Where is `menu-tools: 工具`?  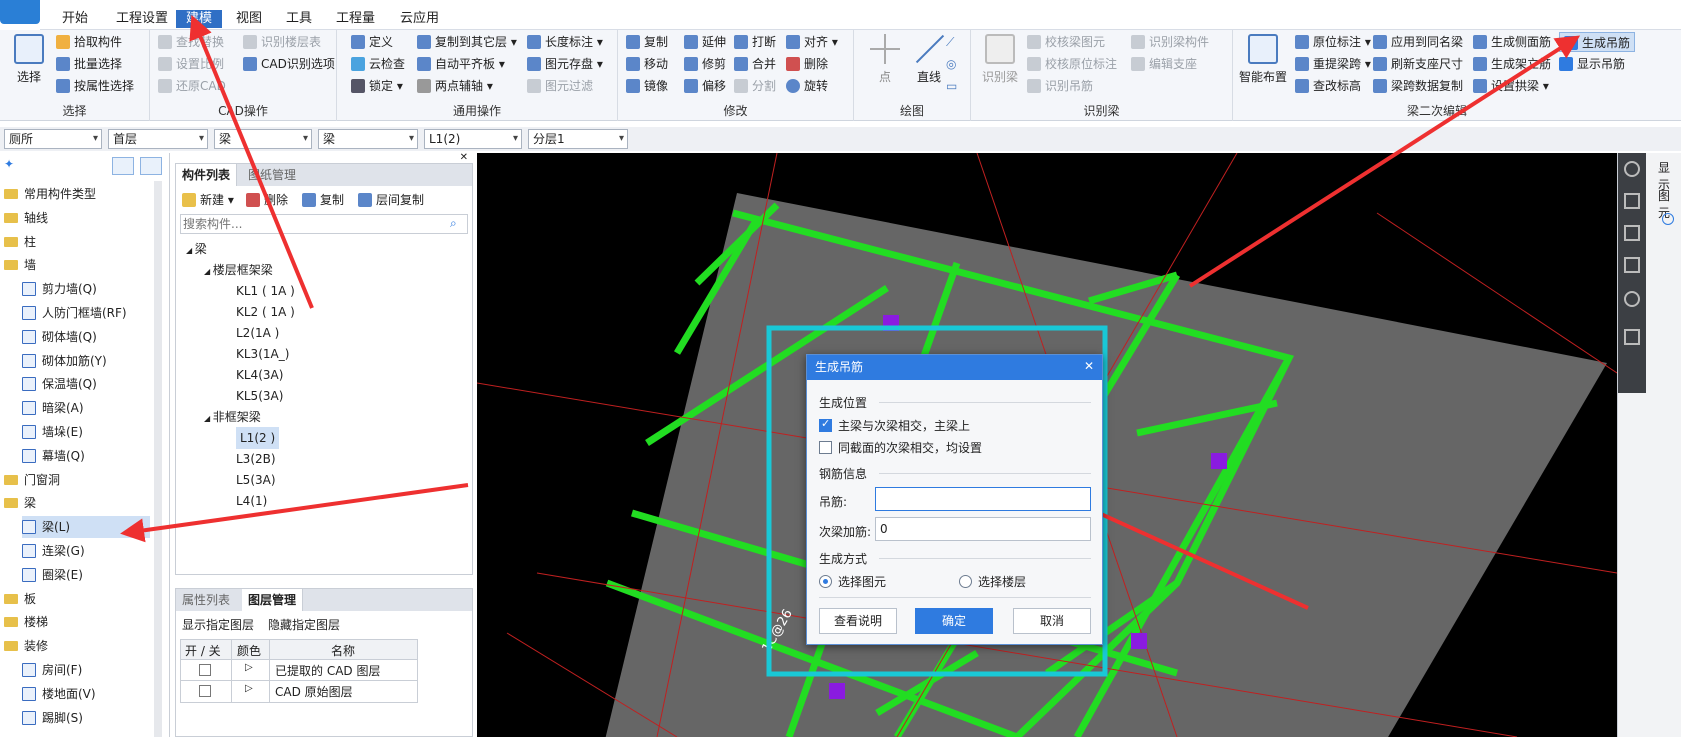
menu-tools: 工具 is located at coordinates (299, 19).